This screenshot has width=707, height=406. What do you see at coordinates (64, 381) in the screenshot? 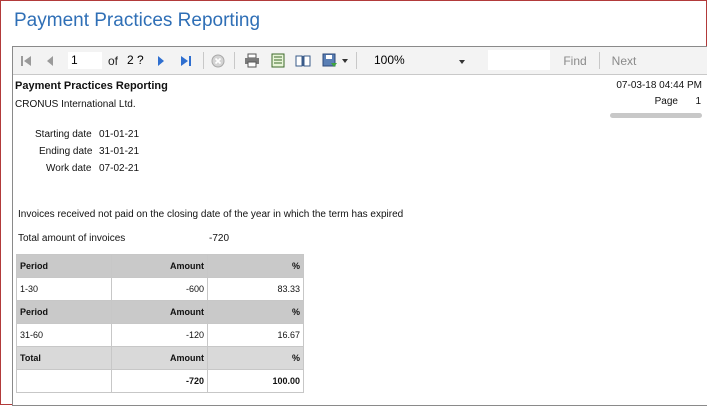
I see `total-period-cell` at bounding box center [64, 381].